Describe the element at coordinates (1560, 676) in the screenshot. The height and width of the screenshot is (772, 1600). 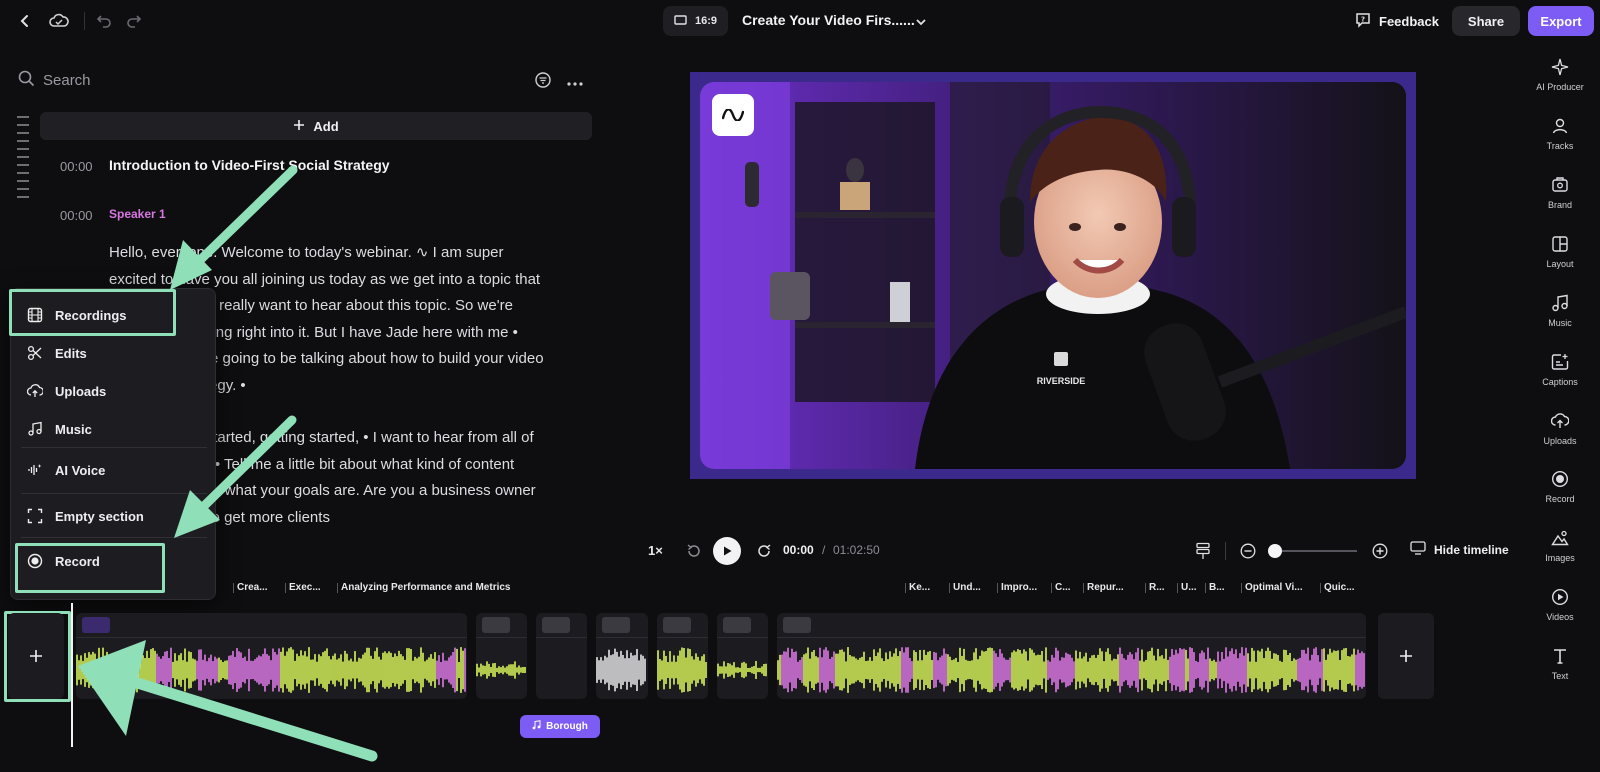
I see `sidebar-label: Text` at that location.